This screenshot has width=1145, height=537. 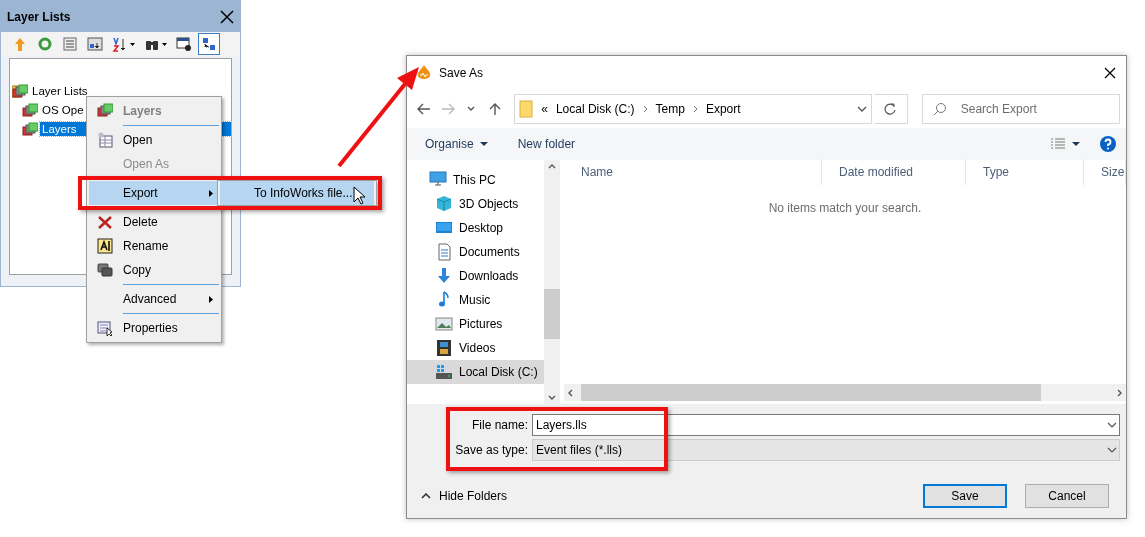 What do you see at coordinates (154, 299) in the screenshot?
I see `menu-item: Advanced` at bounding box center [154, 299].